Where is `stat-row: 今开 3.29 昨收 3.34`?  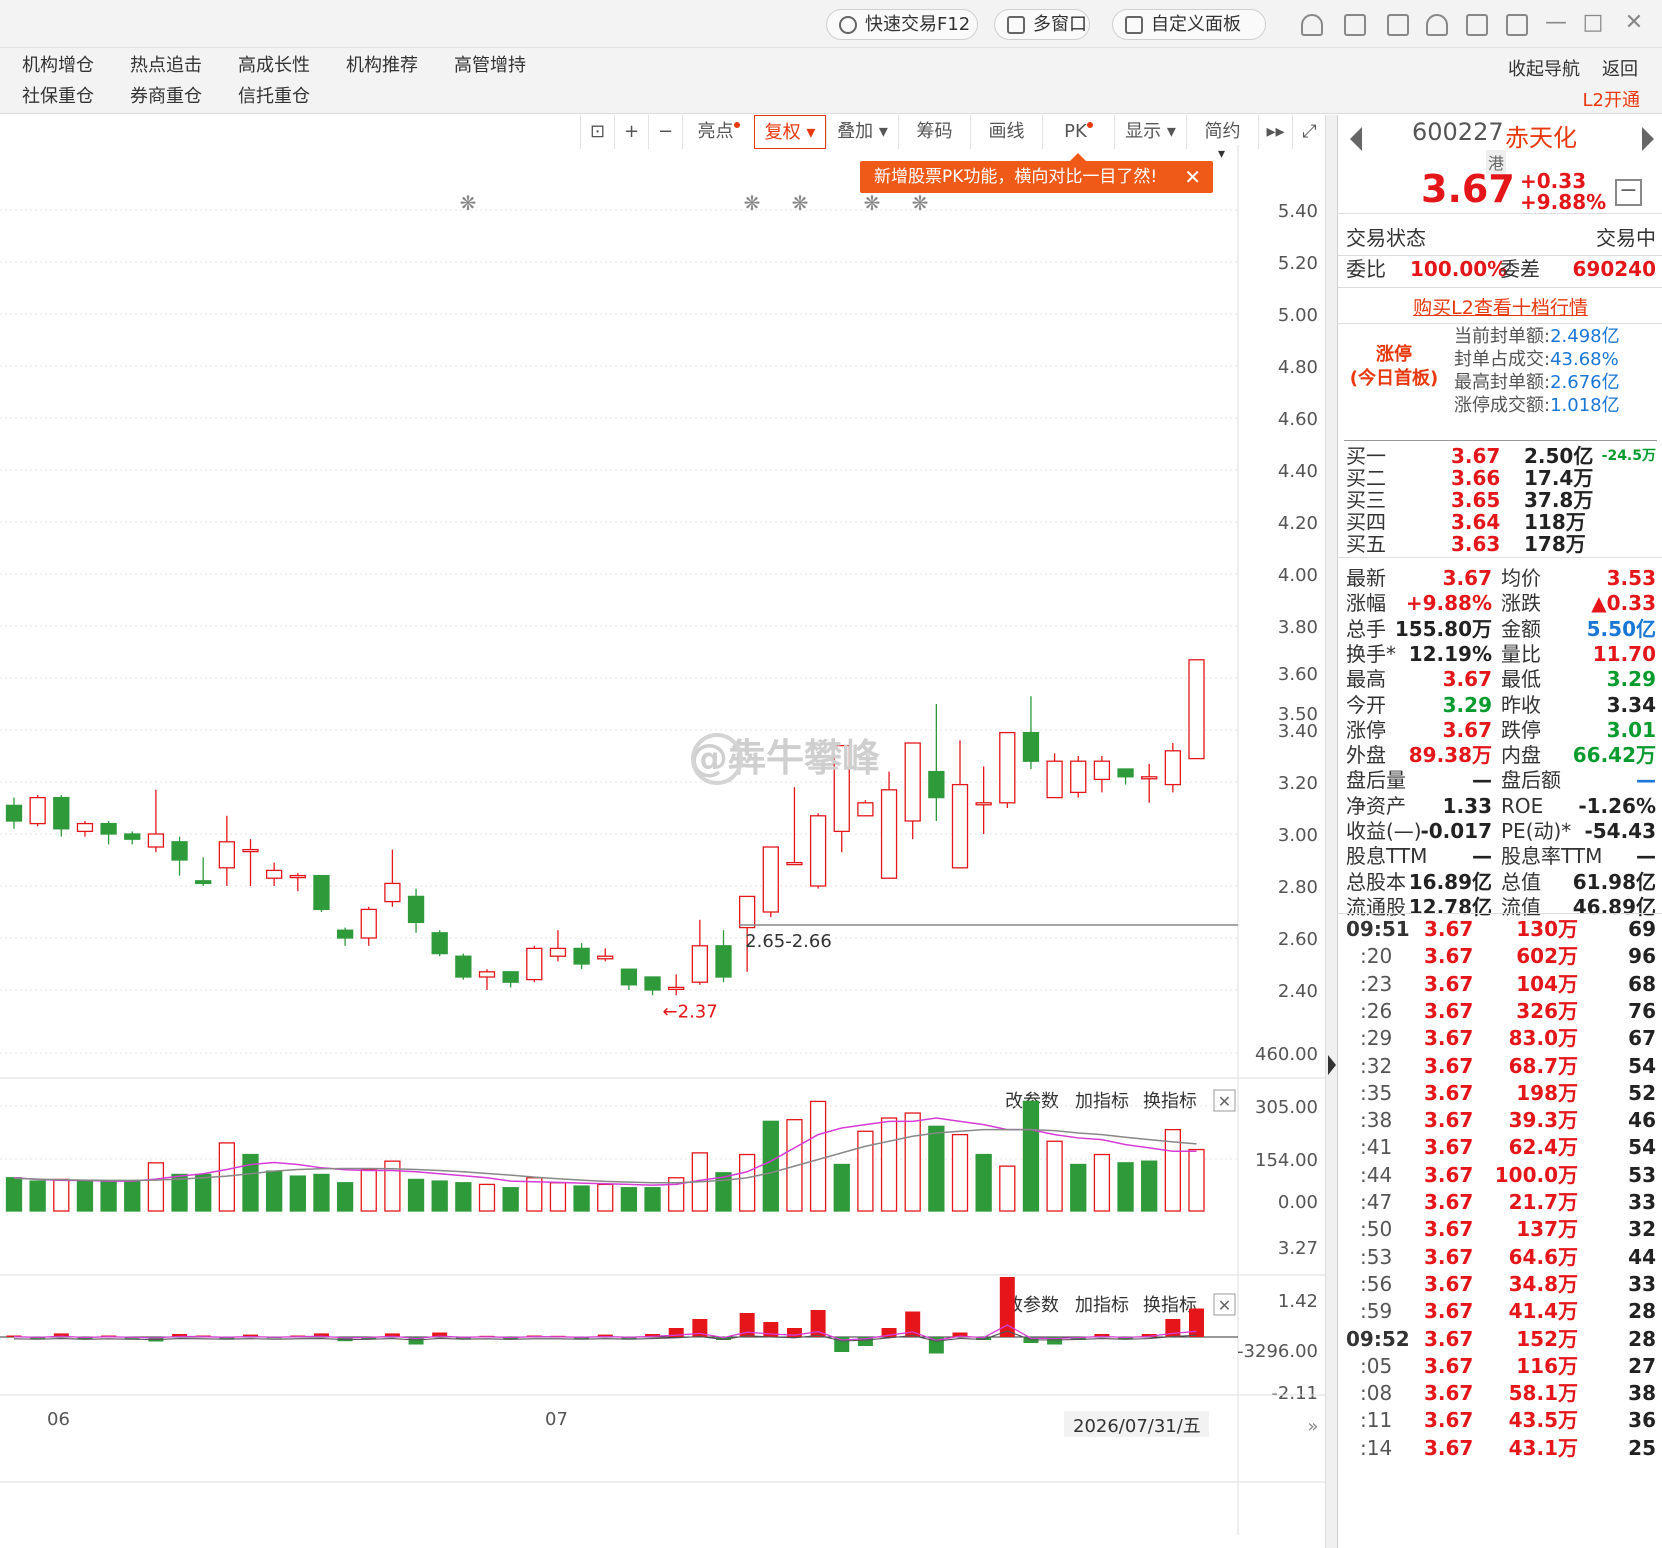 stat-row: 今开 3.29 昨收 3.34 is located at coordinates (1501, 704).